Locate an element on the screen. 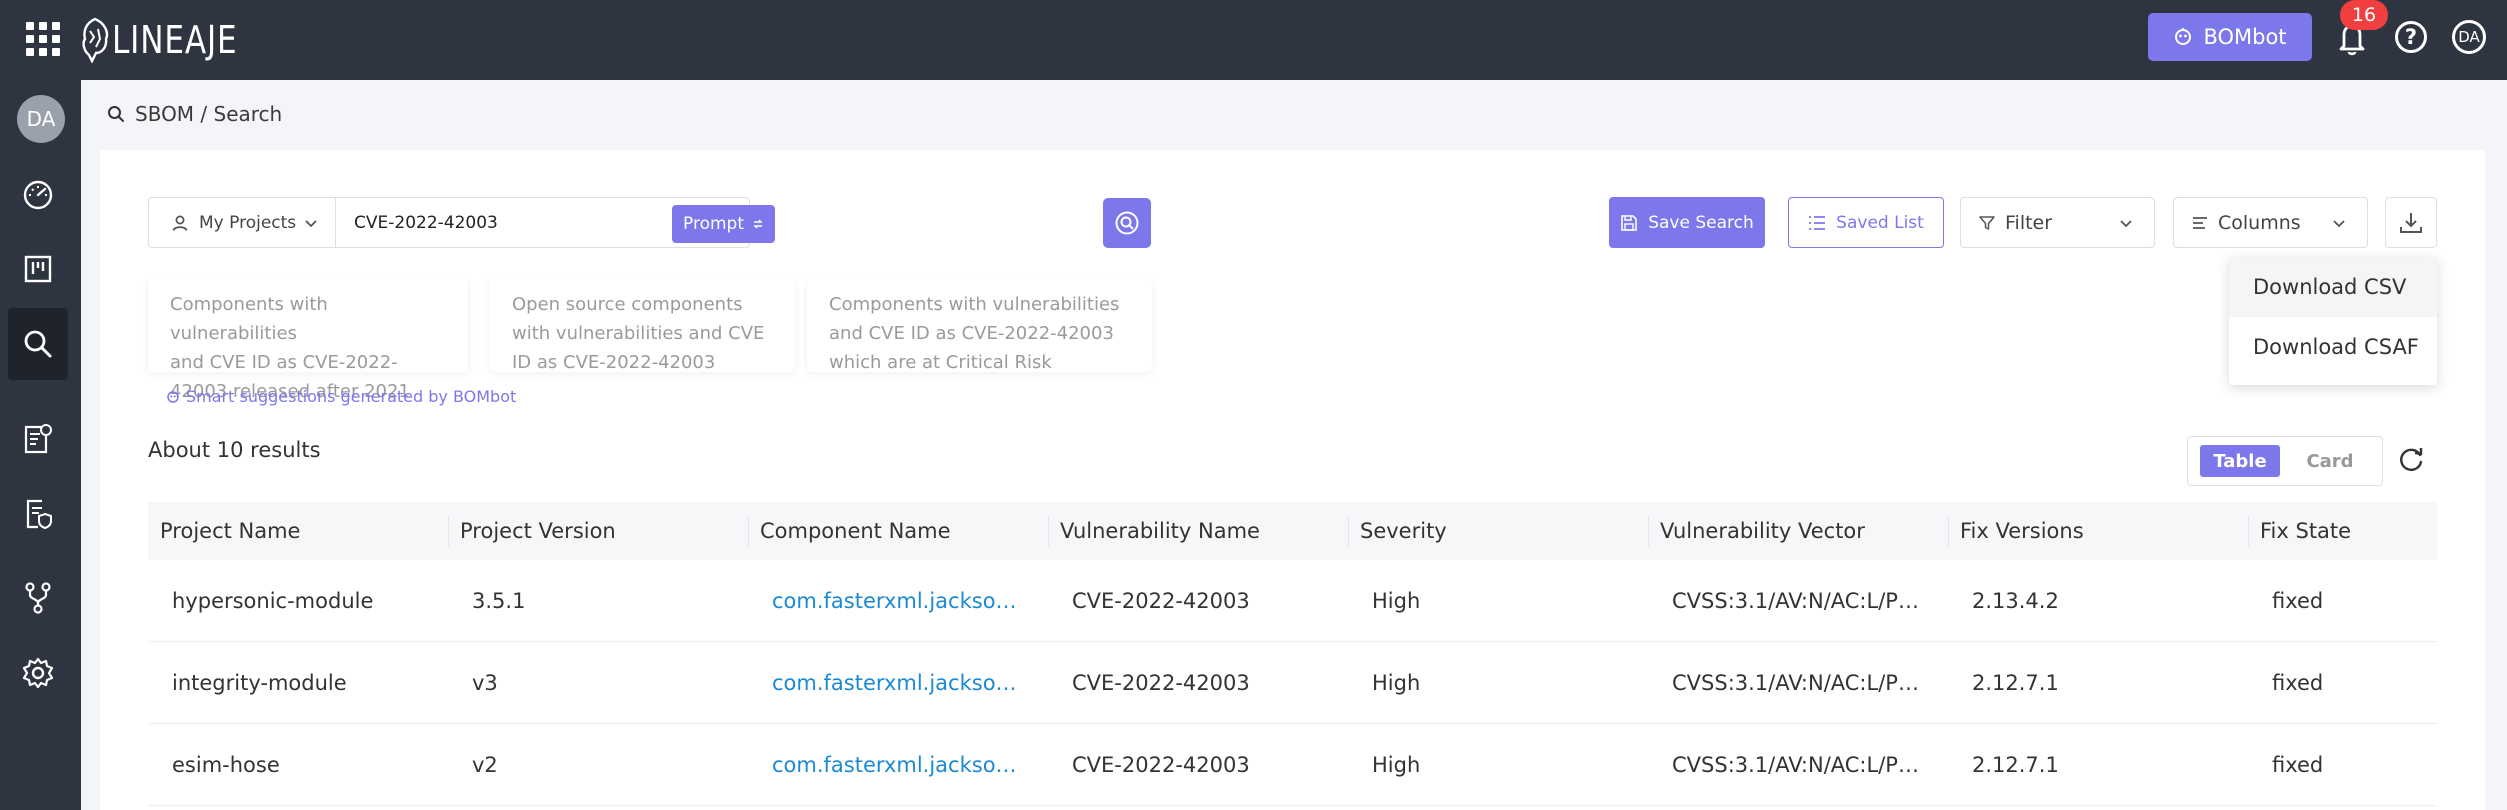 The width and height of the screenshot is (2507, 810). sidebar-item-board is located at coordinates (38, 269).